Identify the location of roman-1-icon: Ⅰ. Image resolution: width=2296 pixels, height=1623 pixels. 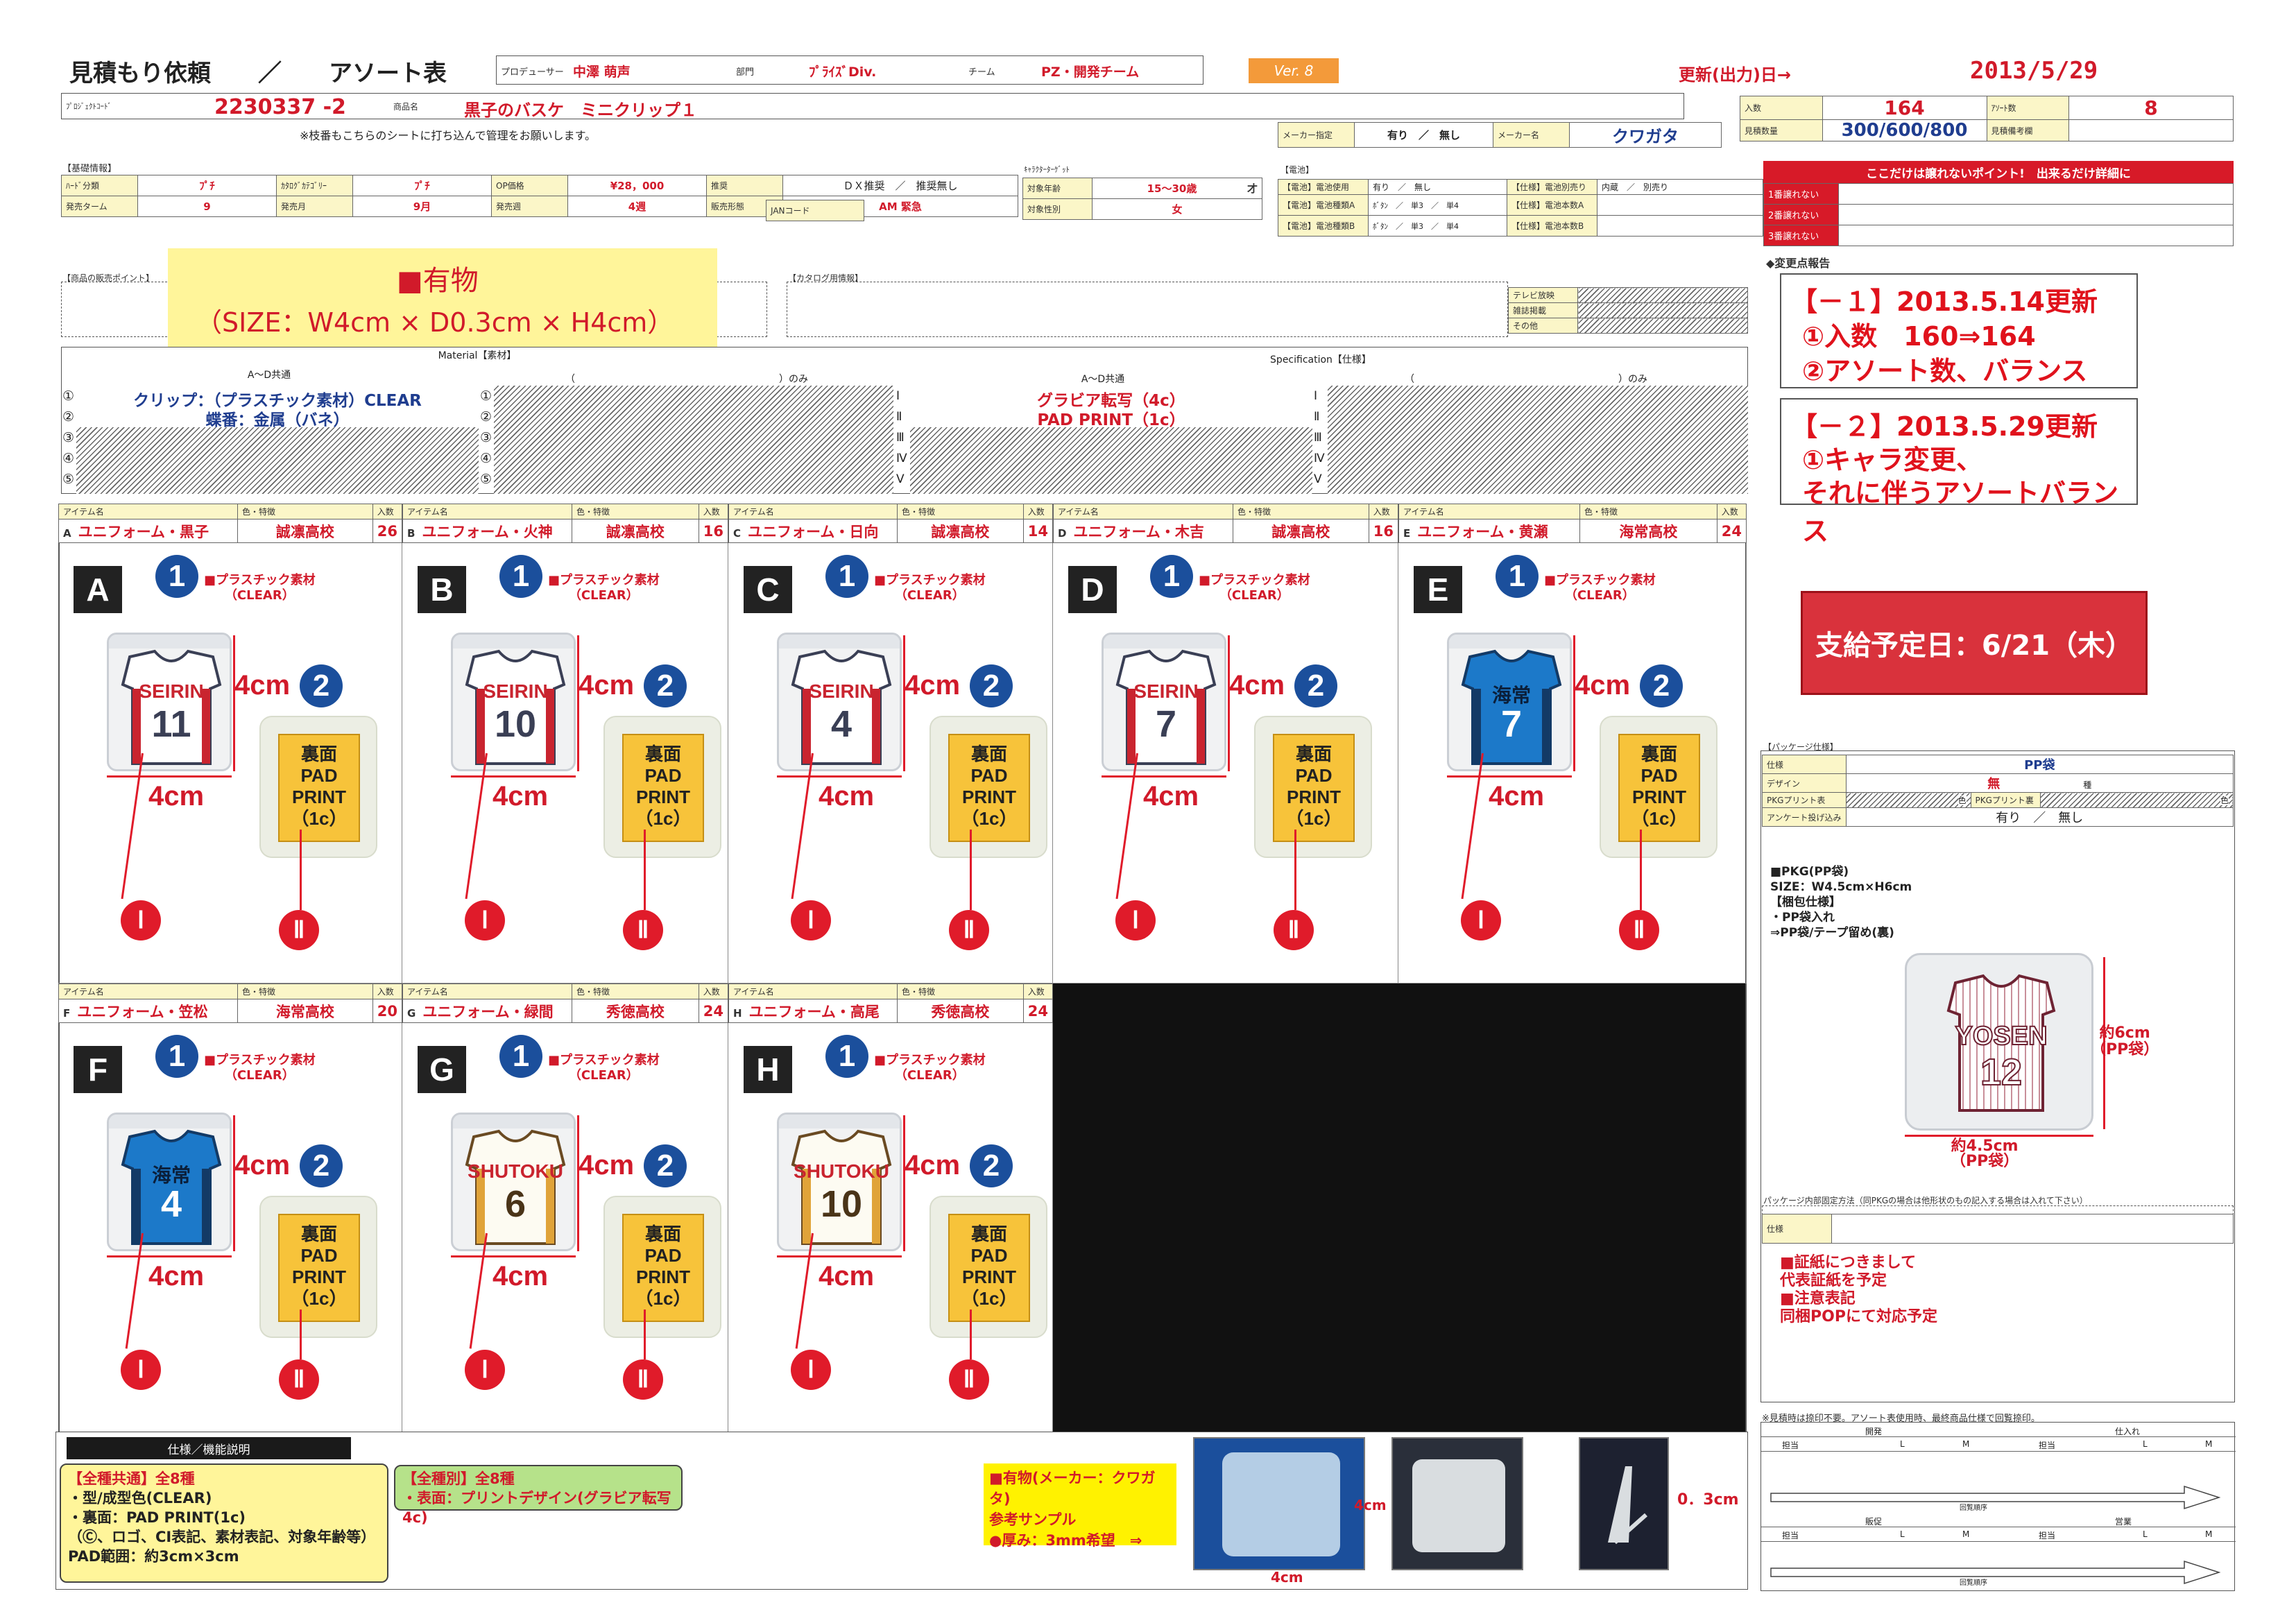
(141, 1370).